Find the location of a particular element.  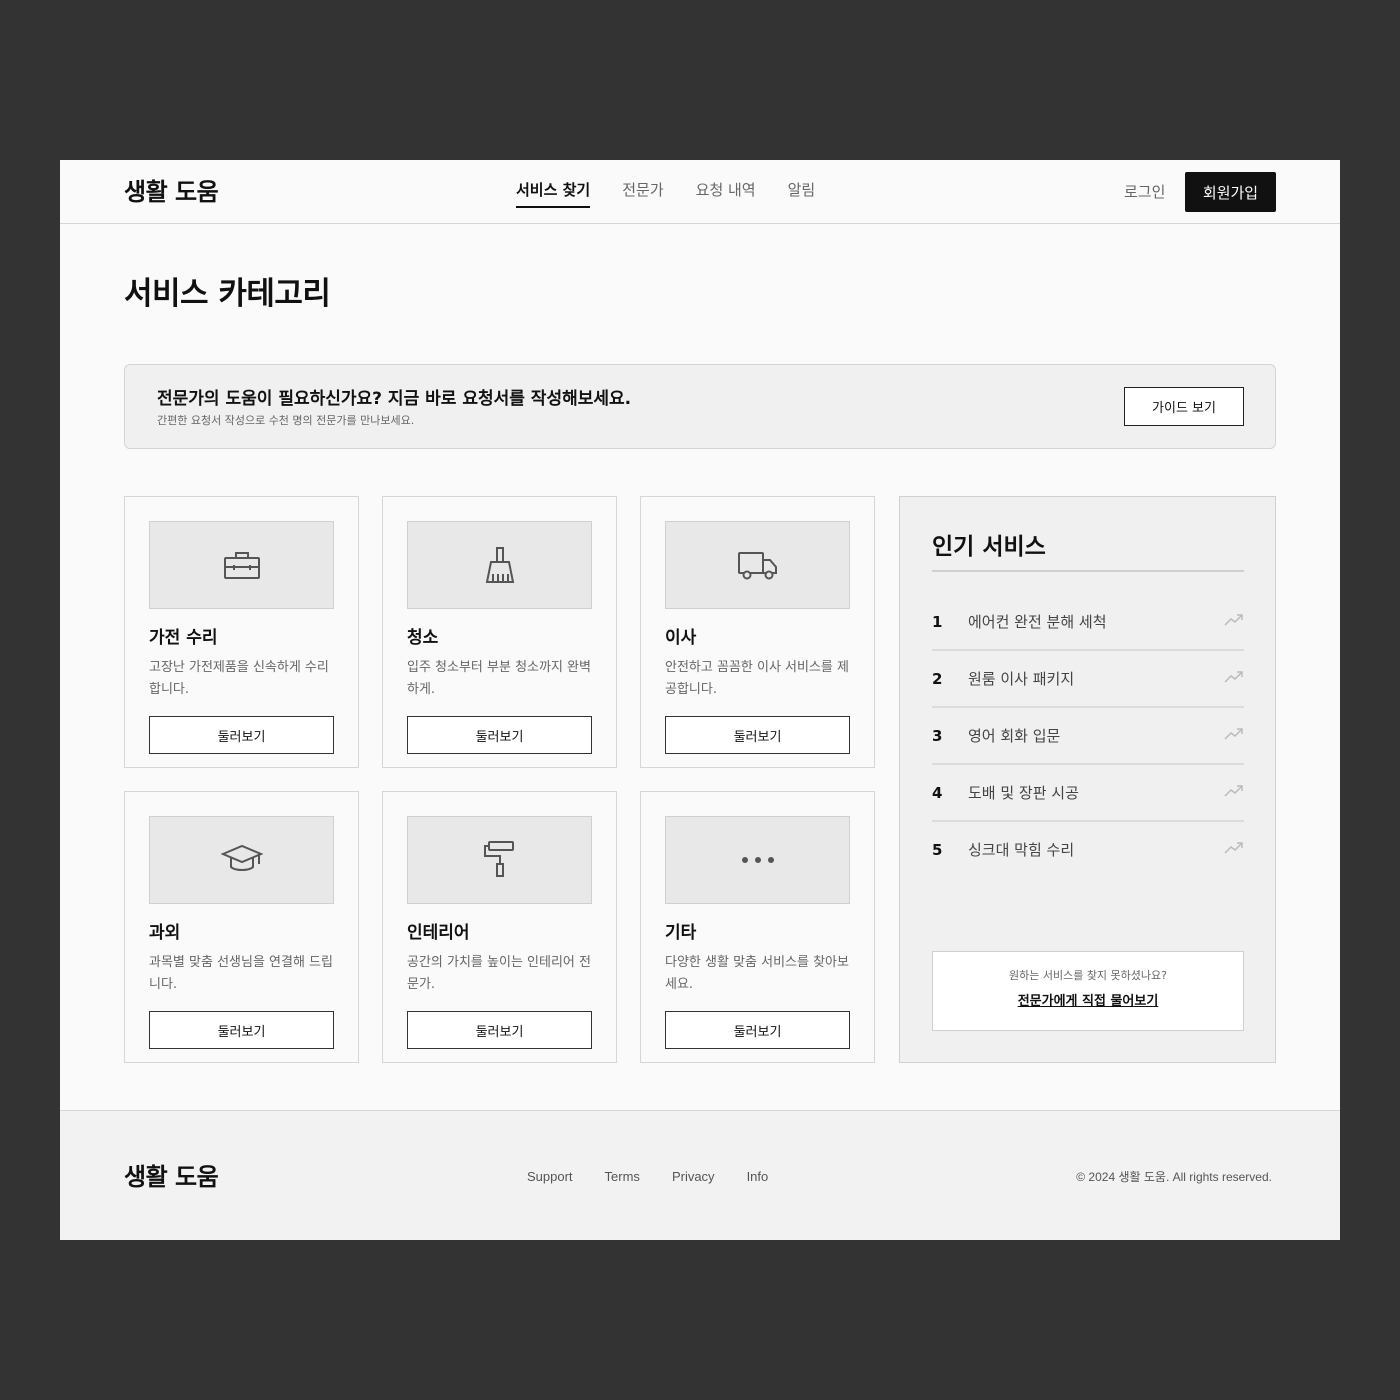

popular-title: 인기 서비스 is located at coordinates (989, 547).